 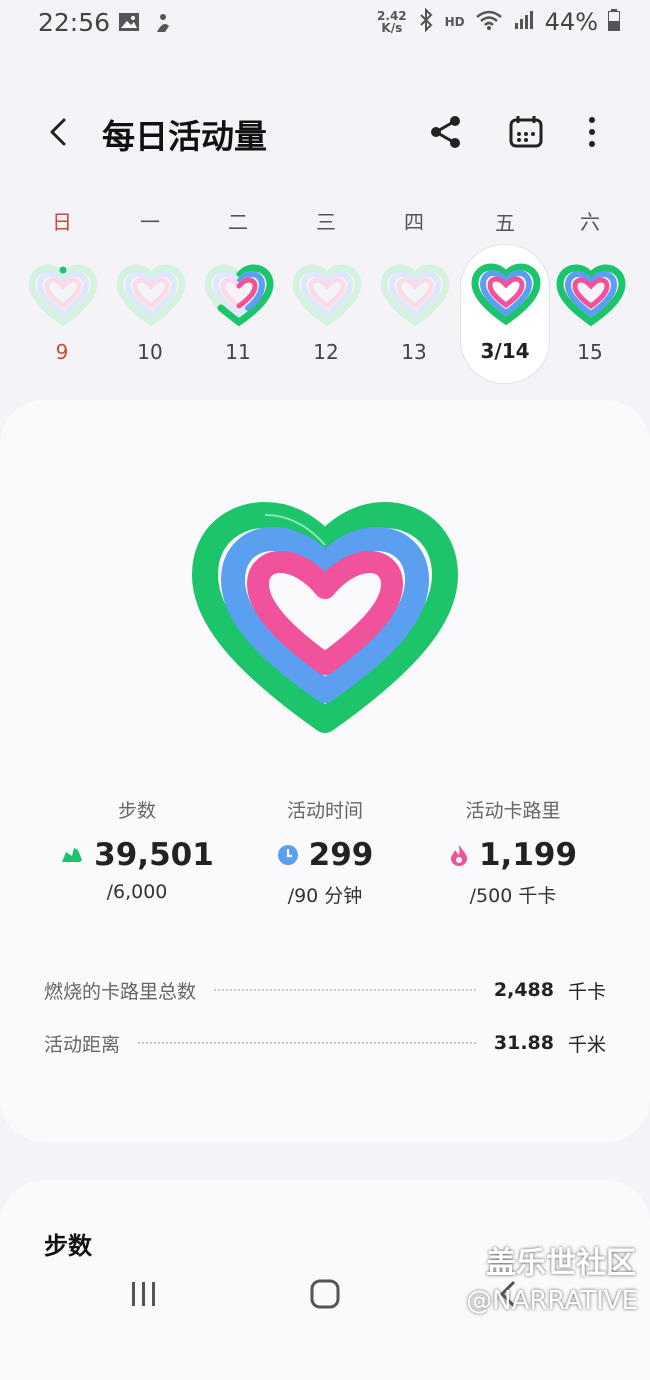 What do you see at coordinates (184, 136) in the screenshot?
I see `page-title: 每日活动量` at bounding box center [184, 136].